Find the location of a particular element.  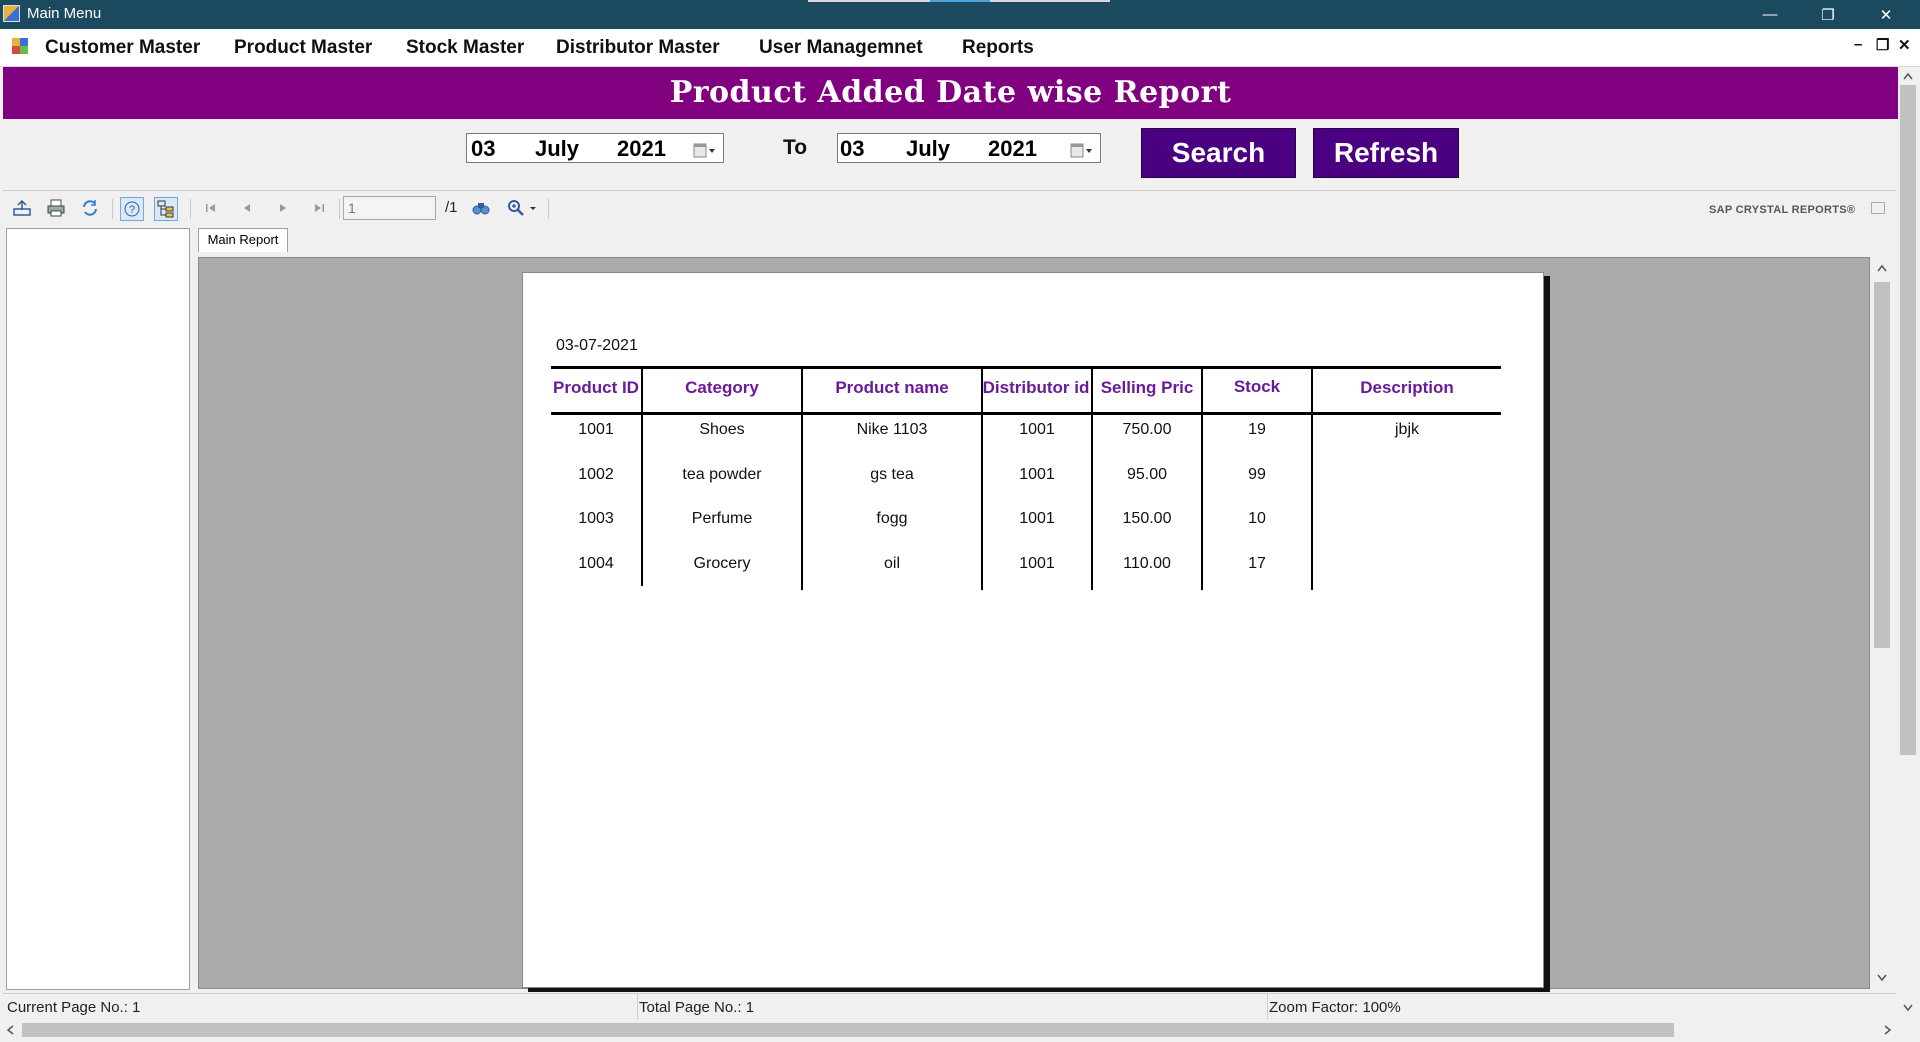

close-viewer-icon is located at coordinates (1878, 208).